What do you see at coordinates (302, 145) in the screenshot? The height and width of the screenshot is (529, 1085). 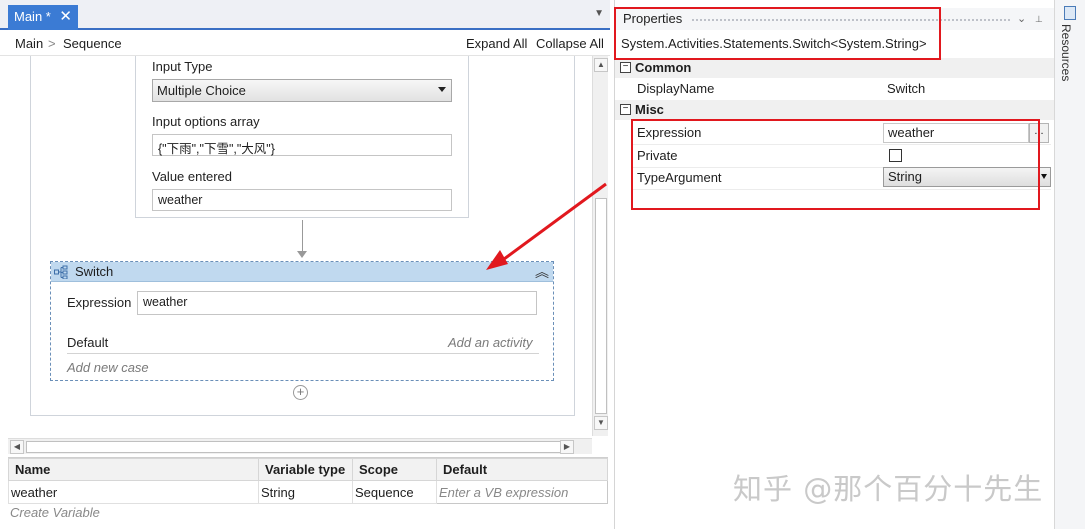 I see `options-field: {"下雨","下雪","大风"}` at bounding box center [302, 145].